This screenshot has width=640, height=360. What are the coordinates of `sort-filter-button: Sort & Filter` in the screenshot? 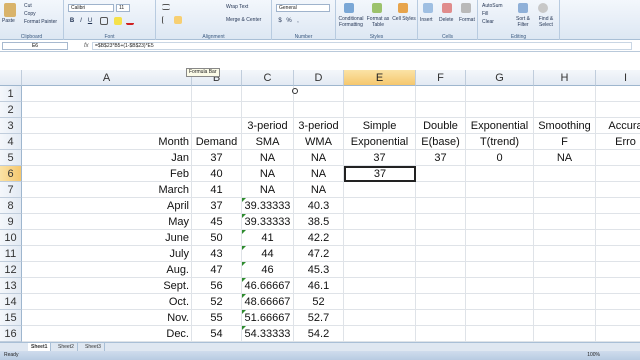 It's located at (523, 22).